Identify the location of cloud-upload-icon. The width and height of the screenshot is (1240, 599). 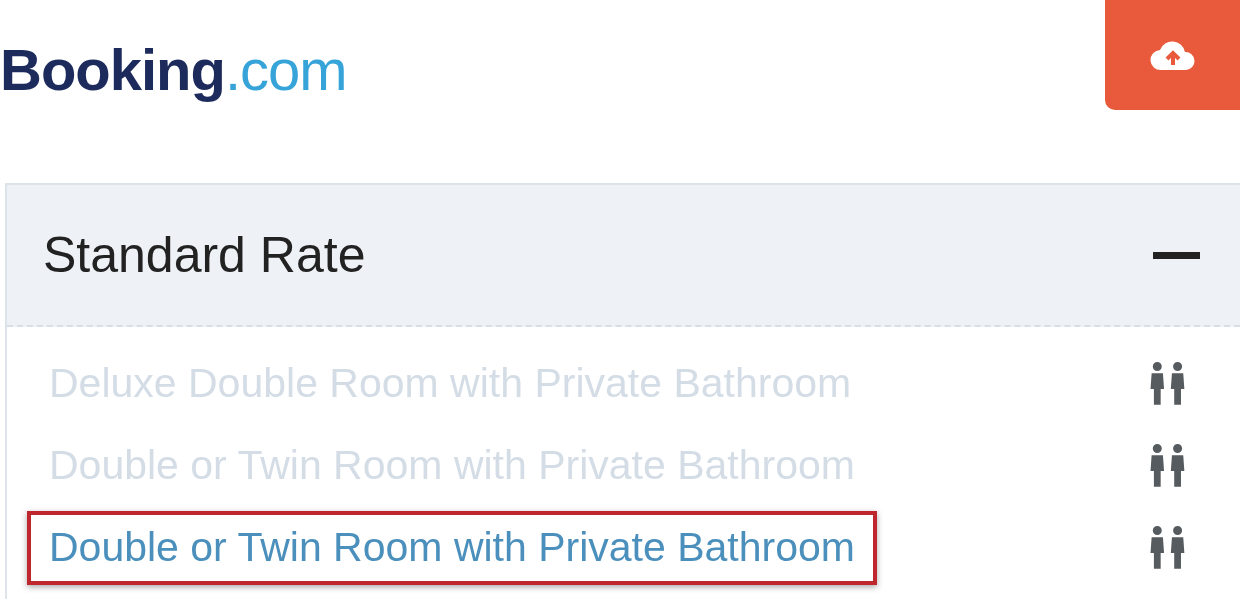
(1172, 55).